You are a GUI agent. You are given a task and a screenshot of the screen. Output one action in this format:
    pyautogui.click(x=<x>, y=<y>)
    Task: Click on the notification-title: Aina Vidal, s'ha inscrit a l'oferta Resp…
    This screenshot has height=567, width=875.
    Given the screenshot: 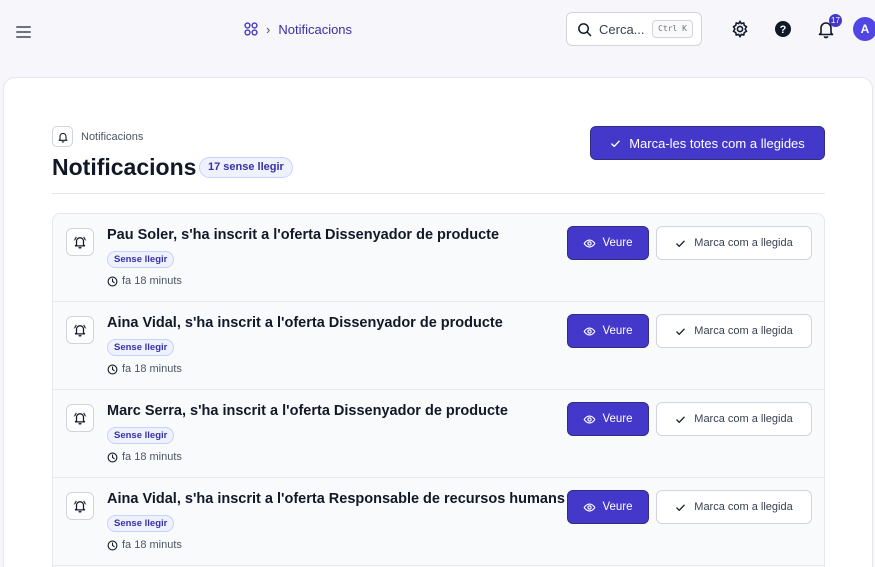 What is the action you would take?
    pyautogui.click(x=336, y=499)
    